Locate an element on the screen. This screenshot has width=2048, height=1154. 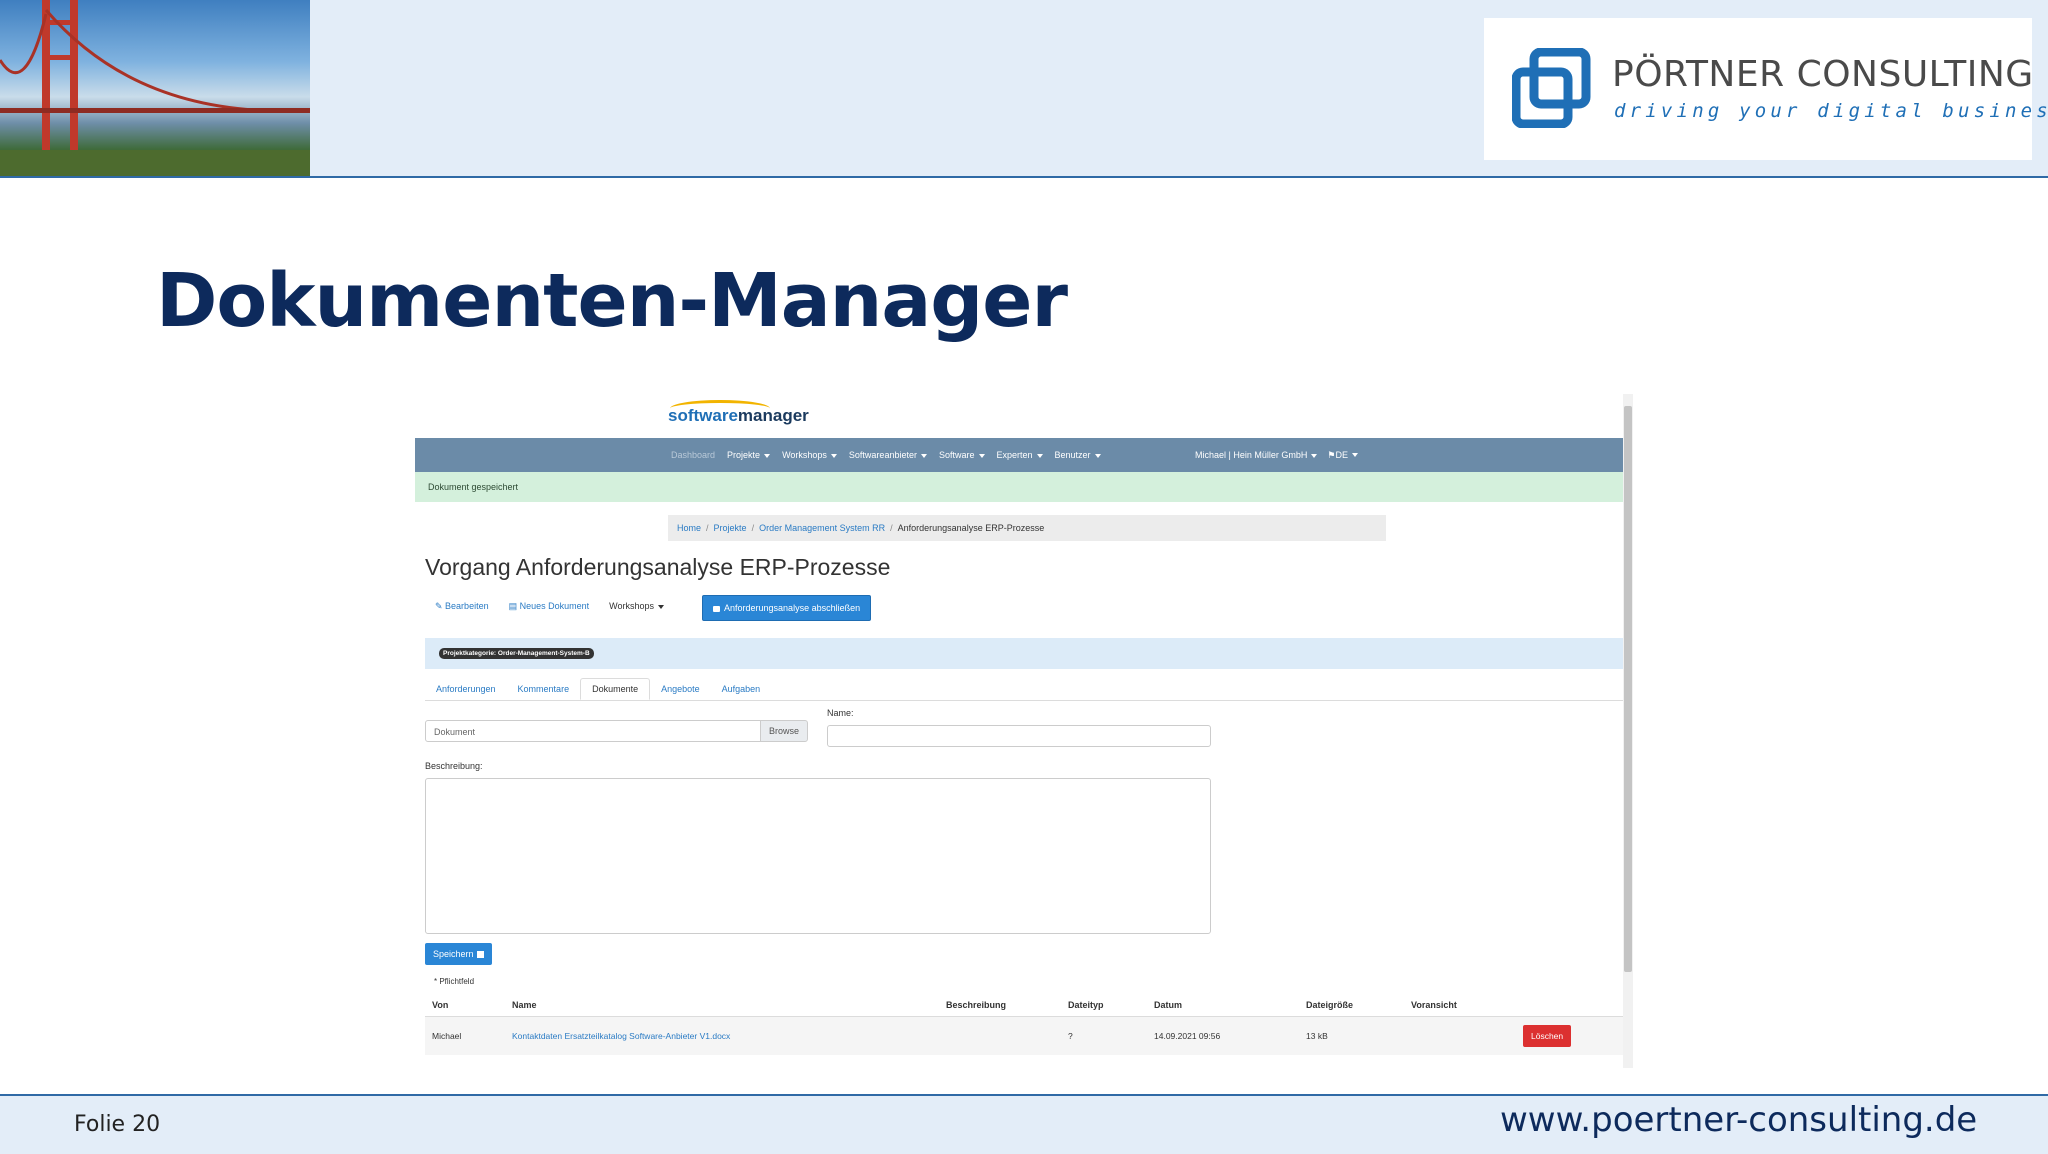
name-input is located at coordinates (1019, 736).